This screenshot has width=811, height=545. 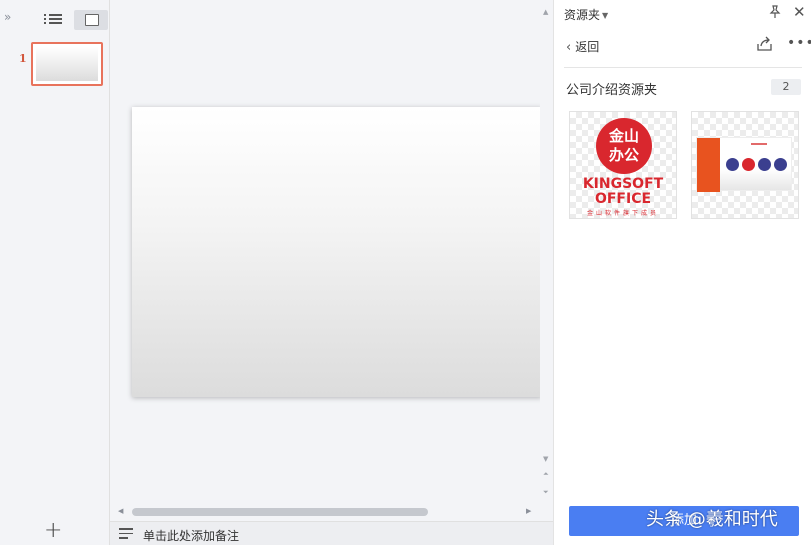 I want to click on back-label: 返回, so click(x=587, y=47).